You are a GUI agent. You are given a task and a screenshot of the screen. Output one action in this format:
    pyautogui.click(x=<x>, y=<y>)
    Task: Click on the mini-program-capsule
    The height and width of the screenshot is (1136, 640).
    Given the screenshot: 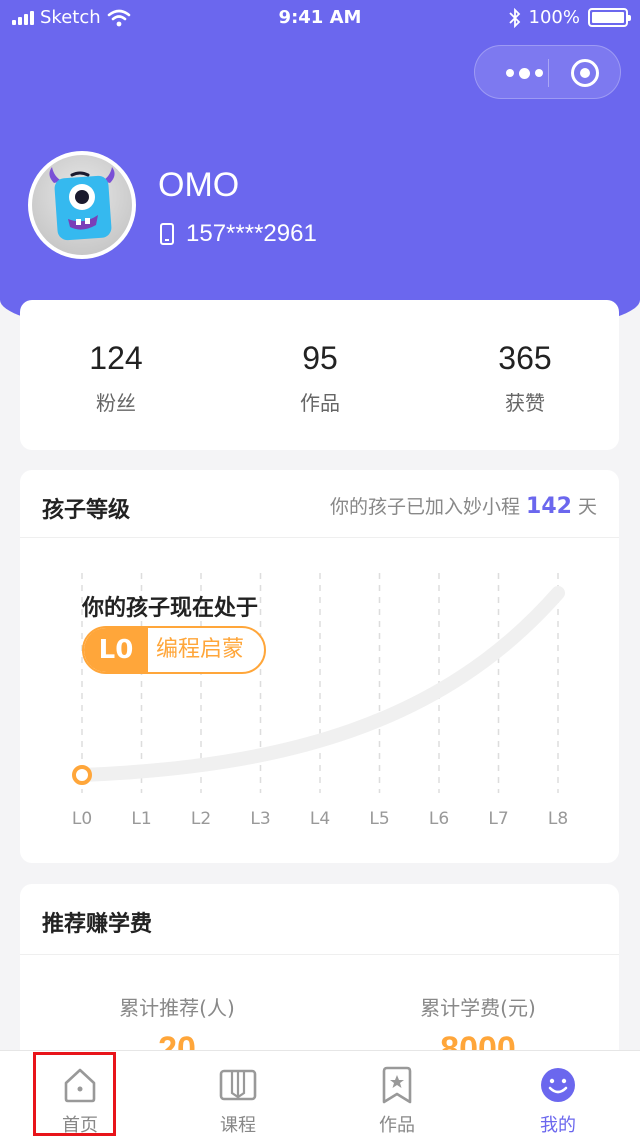 What is the action you would take?
    pyautogui.click(x=547, y=72)
    